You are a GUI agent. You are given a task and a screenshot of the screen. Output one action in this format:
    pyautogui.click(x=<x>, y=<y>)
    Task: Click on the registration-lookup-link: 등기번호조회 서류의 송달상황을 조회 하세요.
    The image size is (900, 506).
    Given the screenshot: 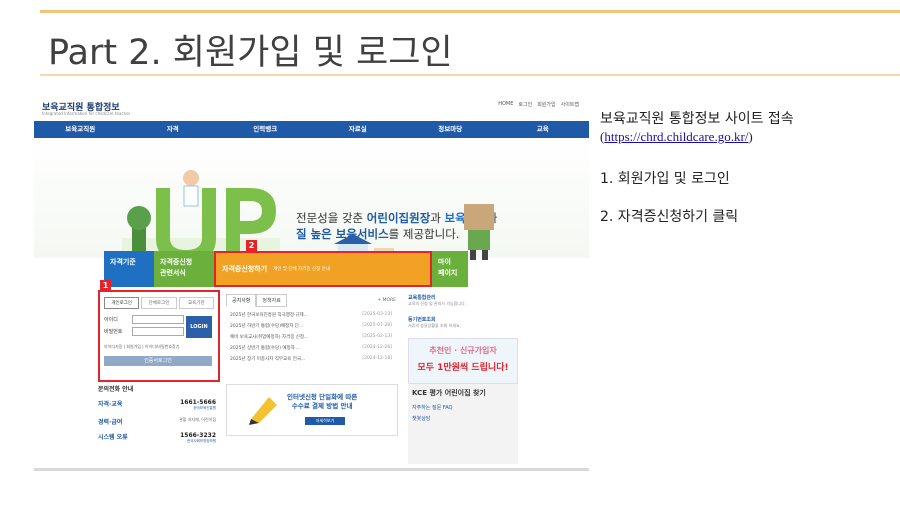 What is the action you would take?
    pyautogui.click(x=463, y=322)
    